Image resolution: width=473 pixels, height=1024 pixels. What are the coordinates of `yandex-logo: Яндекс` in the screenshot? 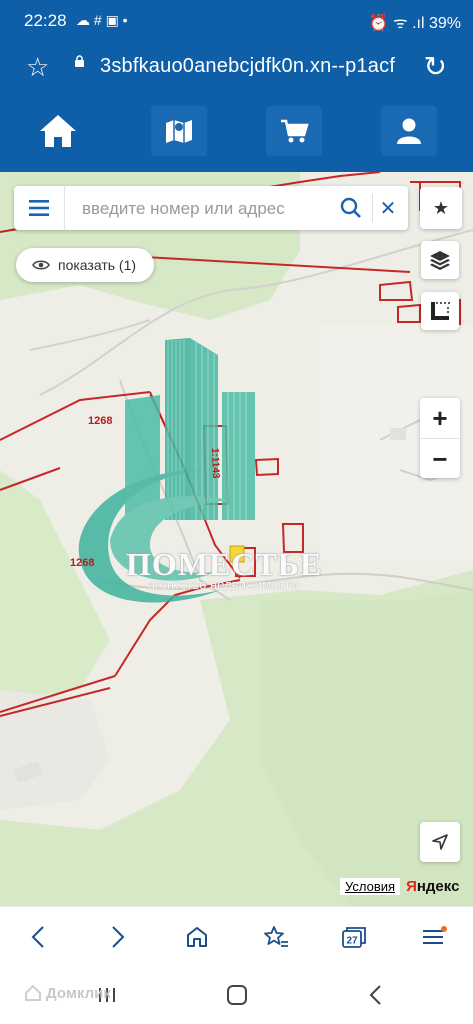 It's located at (433, 886).